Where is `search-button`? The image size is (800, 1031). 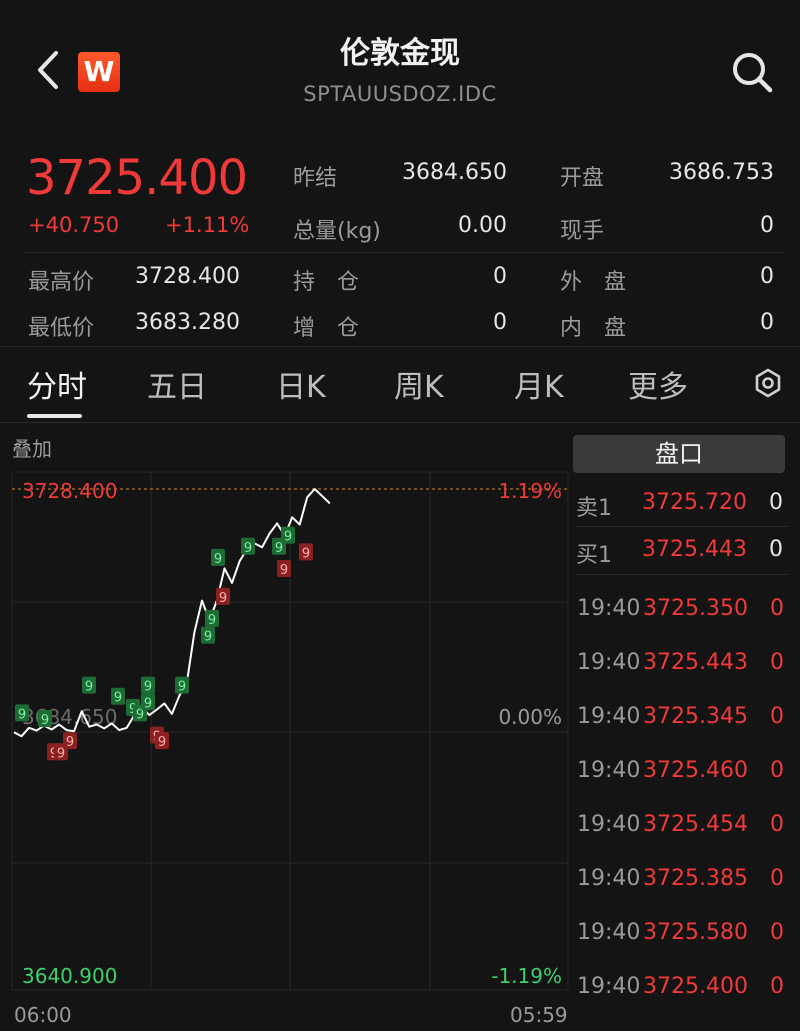 search-button is located at coordinates (752, 72).